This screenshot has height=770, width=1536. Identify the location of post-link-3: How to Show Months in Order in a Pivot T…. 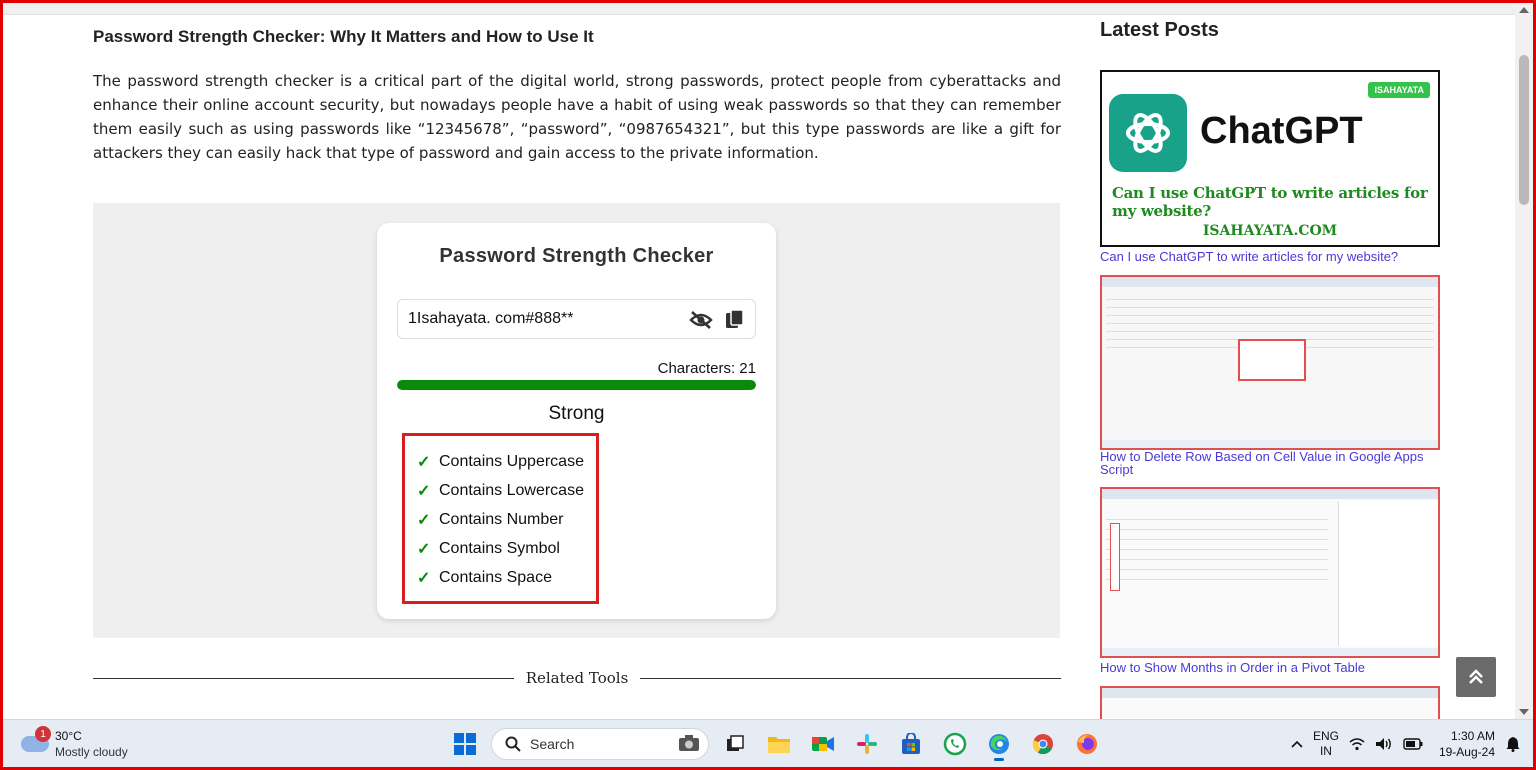
(1270, 667).